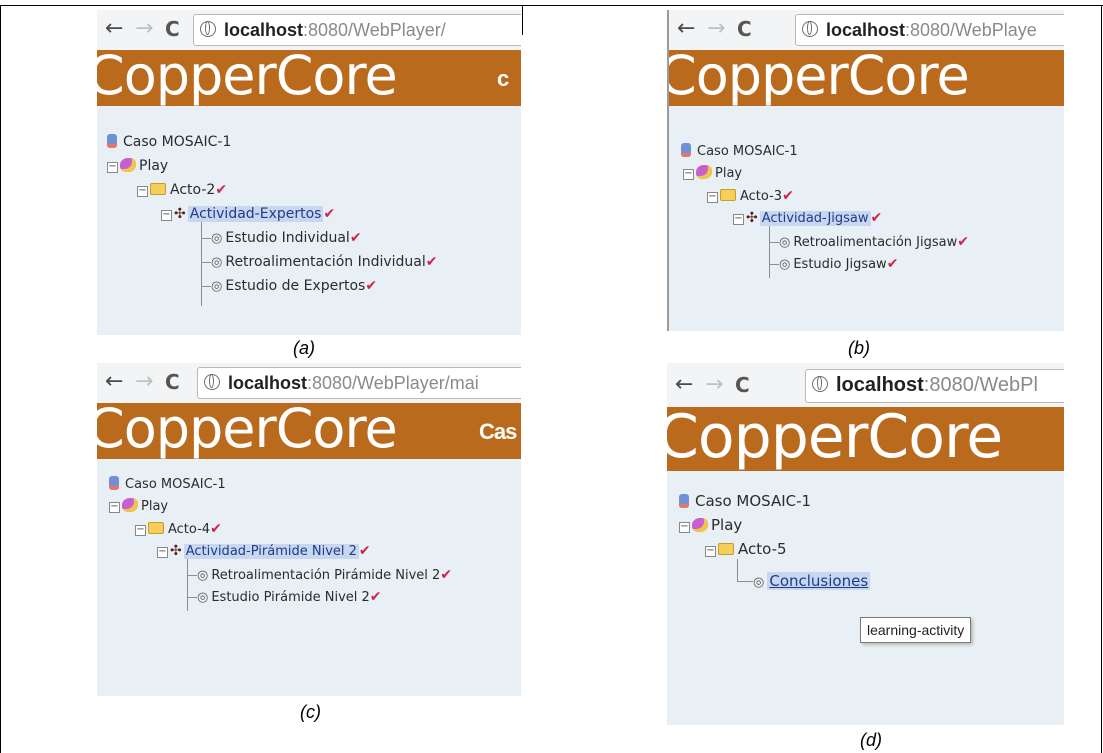 This screenshot has width=1103, height=753. I want to click on tree-node-act: − Acto-4✔, so click(178, 529).